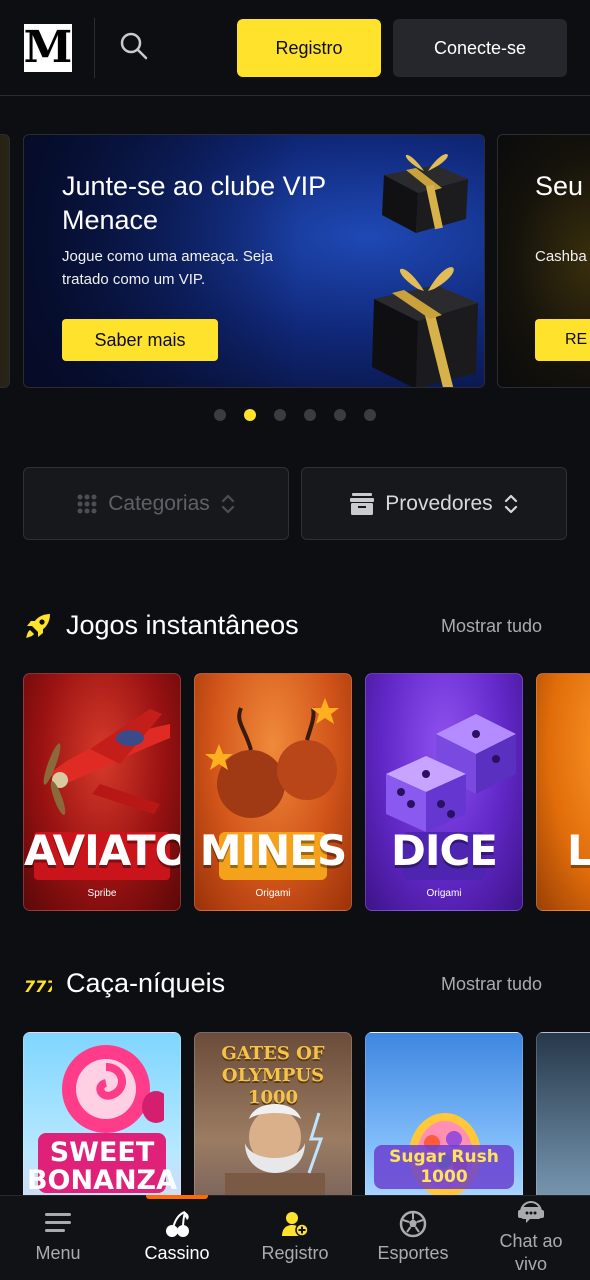 The image size is (590, 1280). Describe the element at coordinates (106, 762) in the screenshot. I see `airplane-art` at that location.